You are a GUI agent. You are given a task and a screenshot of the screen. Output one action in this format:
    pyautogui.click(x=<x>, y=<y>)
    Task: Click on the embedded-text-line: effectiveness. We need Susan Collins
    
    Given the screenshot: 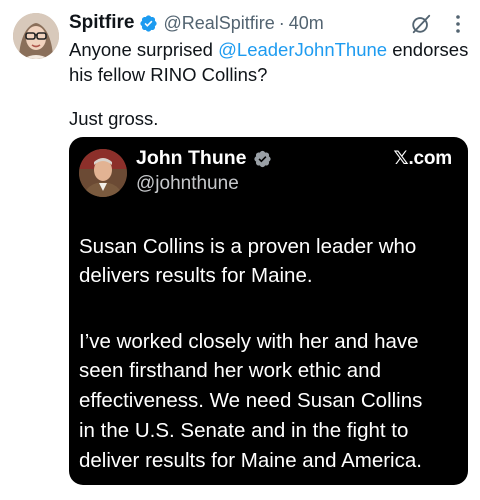 What is the action you would take?
    pyautogui.click(x=251, y=400)
    